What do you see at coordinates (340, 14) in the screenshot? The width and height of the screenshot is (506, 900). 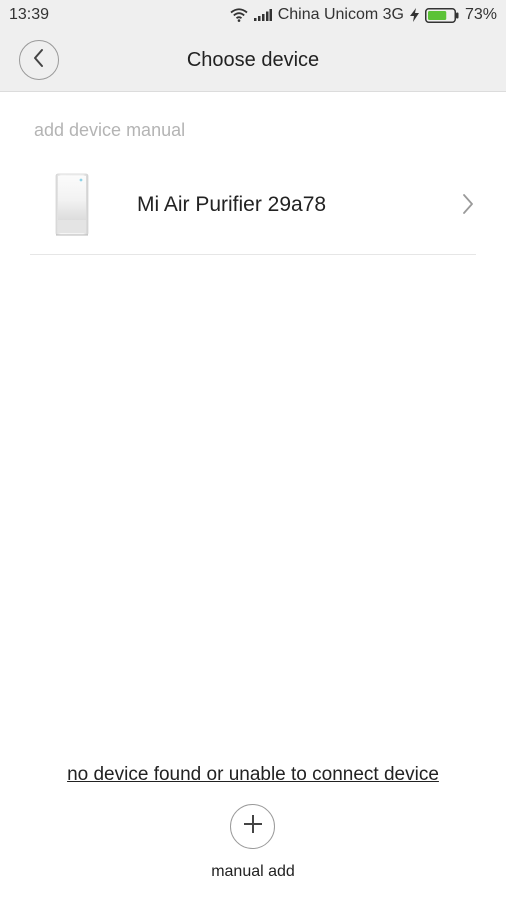 I see `carrier-name: China Unicom 3G` at bounding box center [340, 14].